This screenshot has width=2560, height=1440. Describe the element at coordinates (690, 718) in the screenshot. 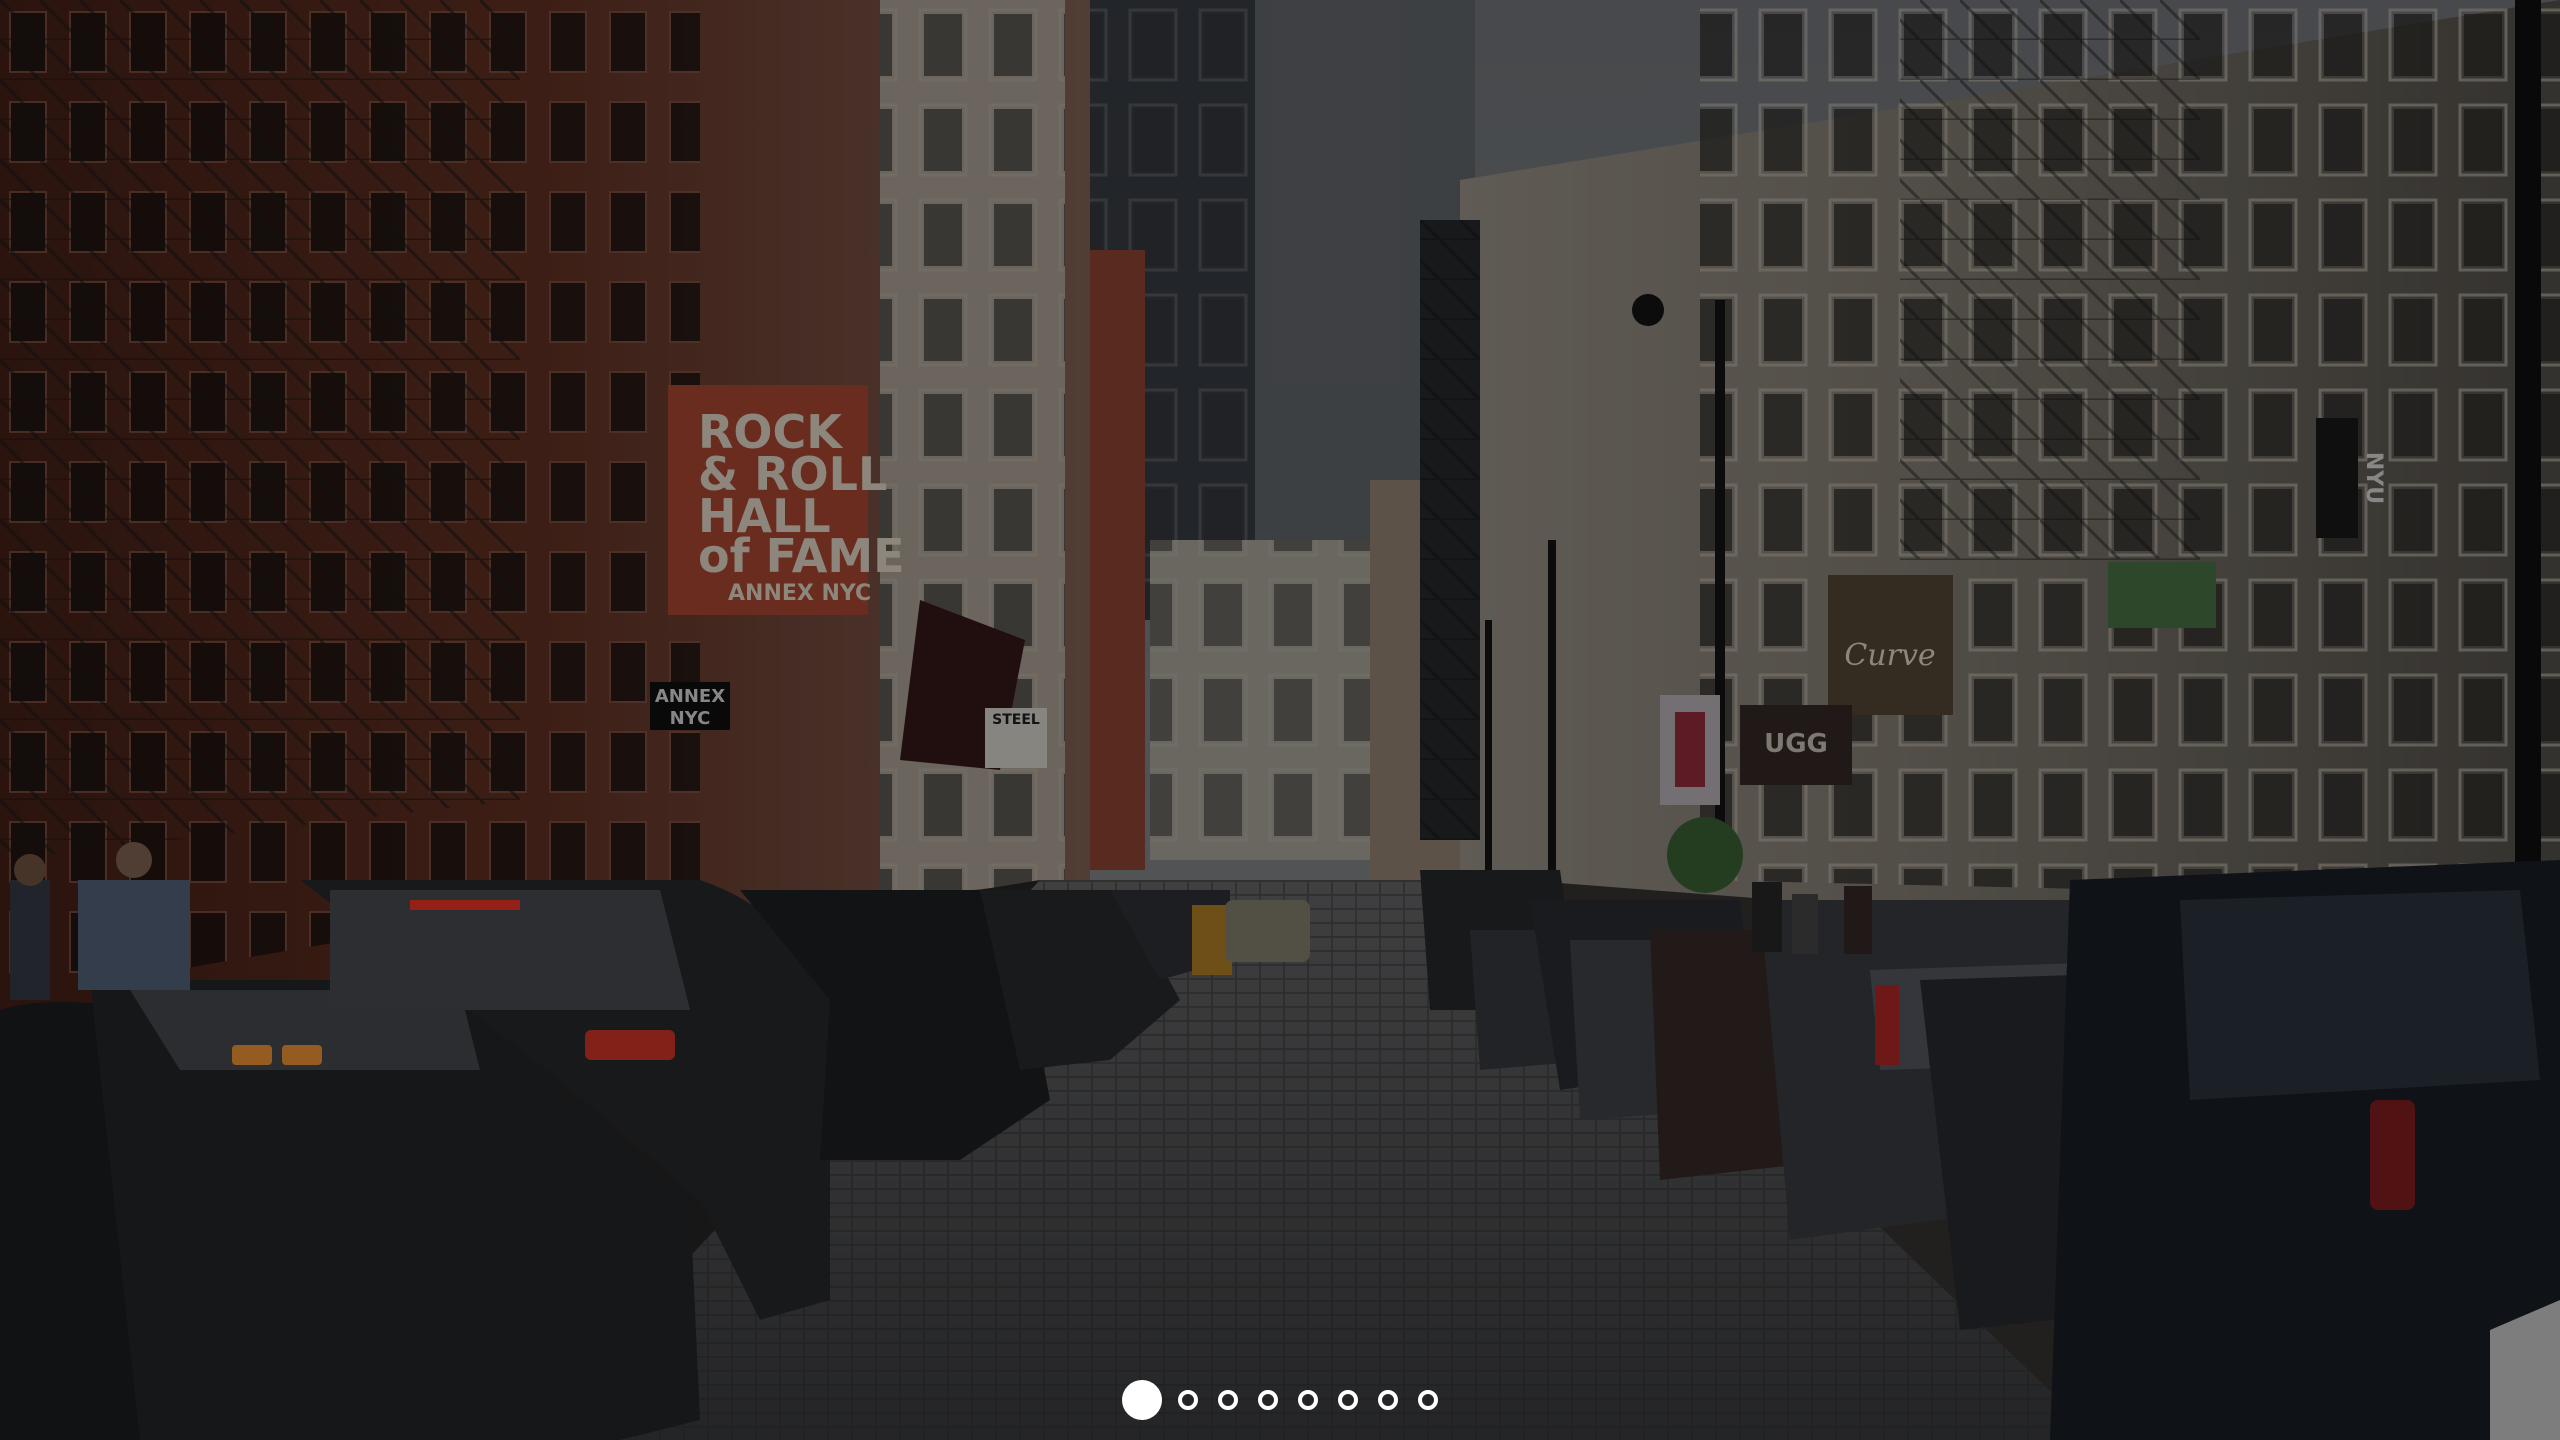

I see `annex-sign-line-2: NYC` at that location.